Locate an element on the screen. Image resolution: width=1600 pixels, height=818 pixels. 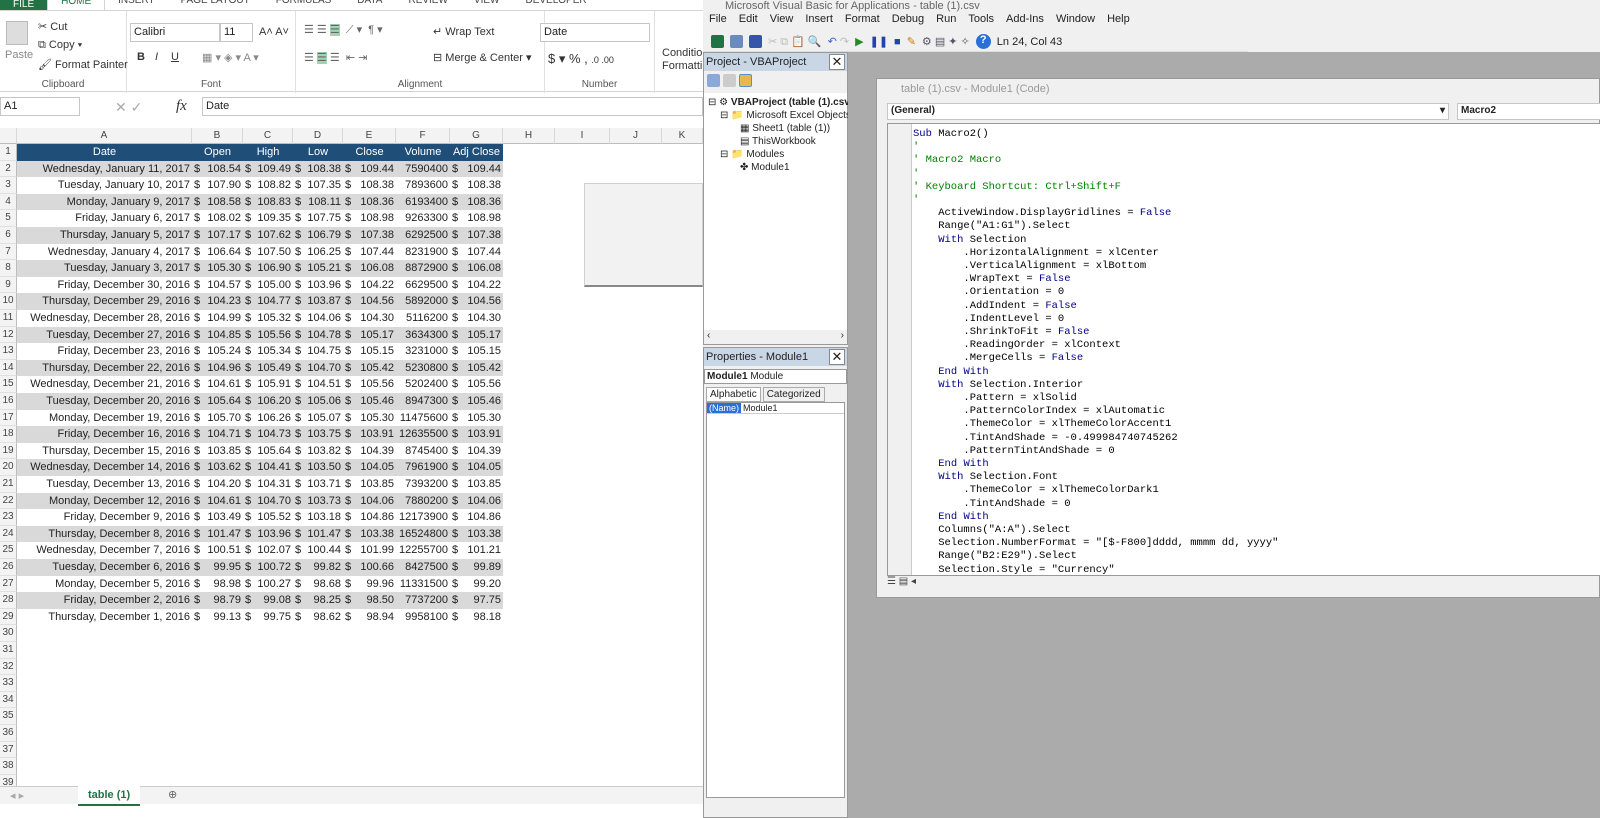
reset-icon: ■ is located at coordinates (897, 42).